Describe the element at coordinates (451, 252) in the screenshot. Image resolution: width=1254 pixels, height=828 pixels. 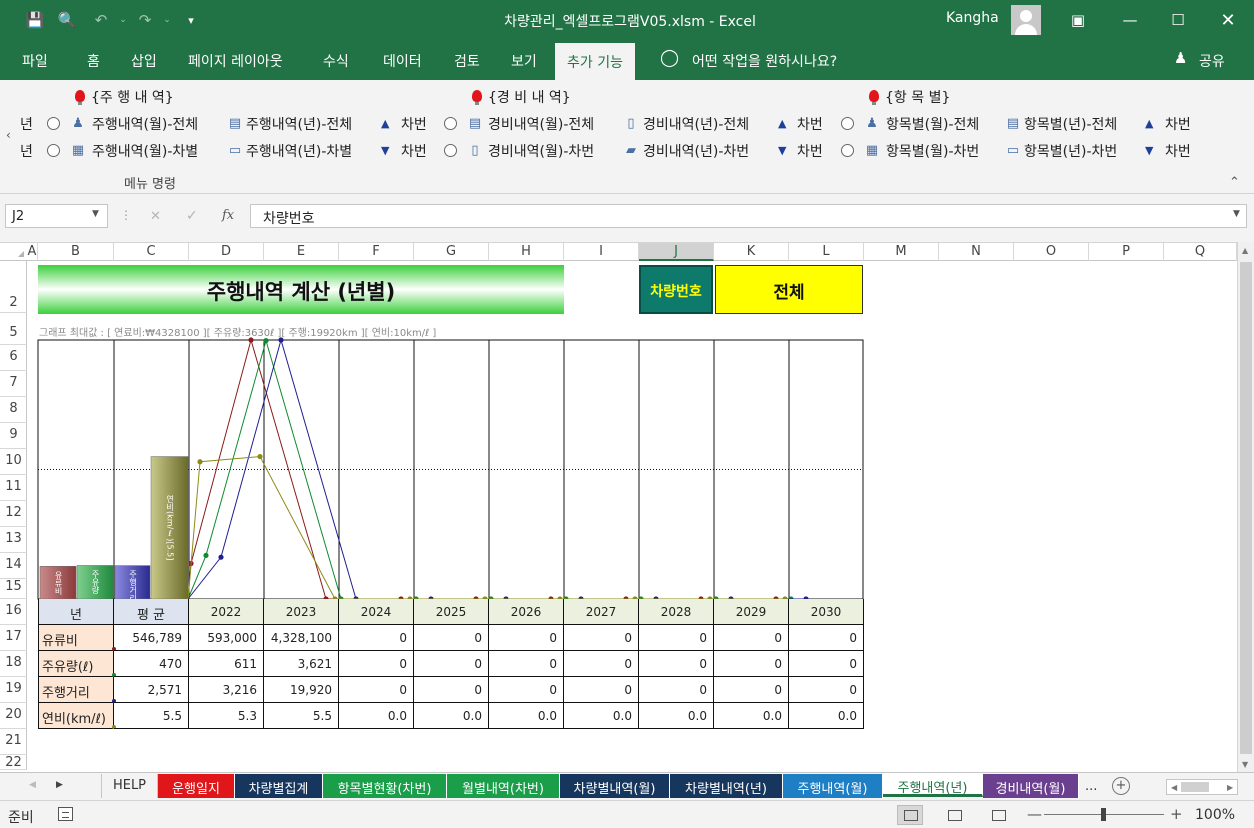
I see `column-header: G` at that location.